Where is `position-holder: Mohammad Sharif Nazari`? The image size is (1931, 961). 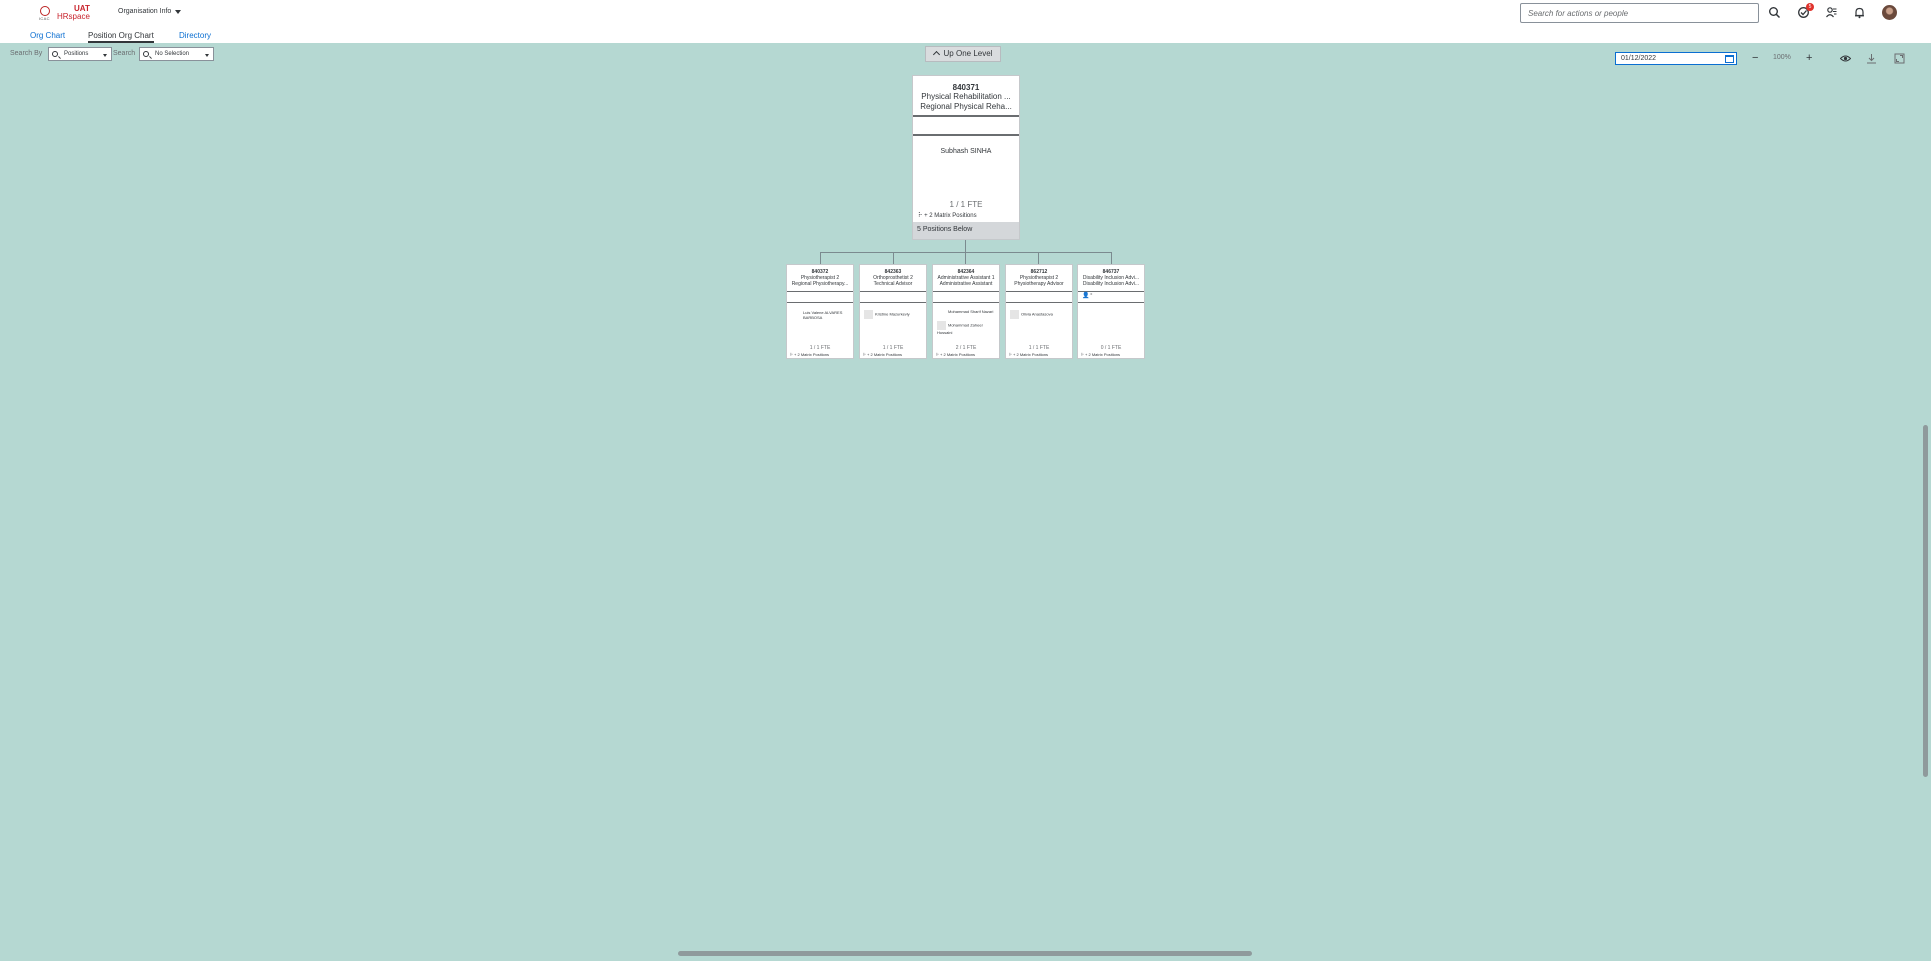
position-holder: Mohammad Sharif Nazari is located at coordinates (966, 311).